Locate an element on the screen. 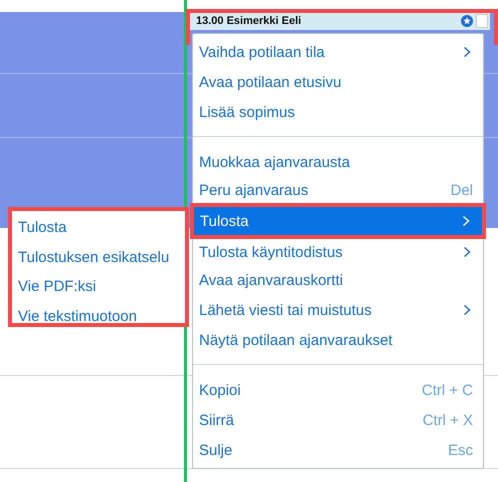 This screenshot has width=498, height=482. appointment-title: 13.00 Esimerkki Eeli is located at coordinates (249, 21).